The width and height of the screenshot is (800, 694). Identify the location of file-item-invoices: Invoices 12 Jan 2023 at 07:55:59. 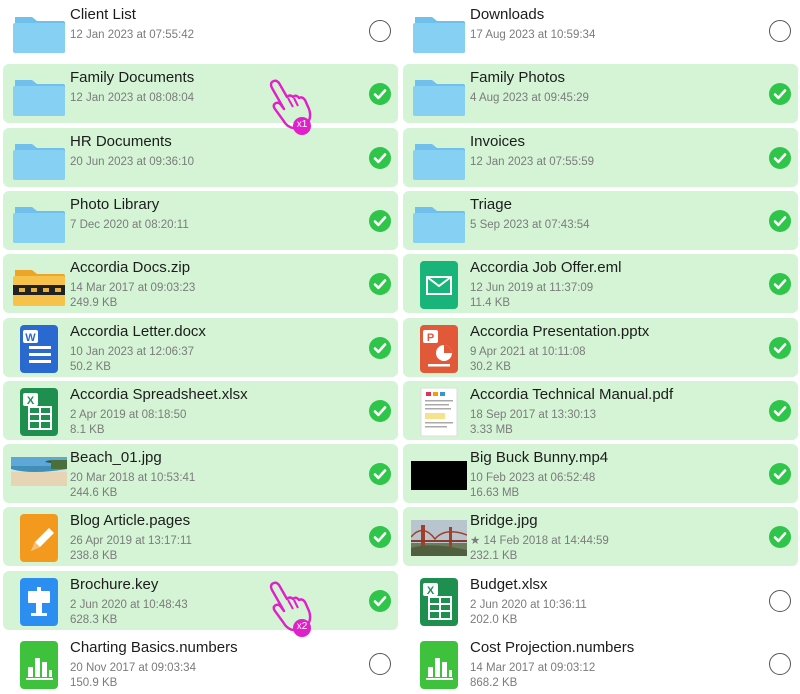
(600, 157).